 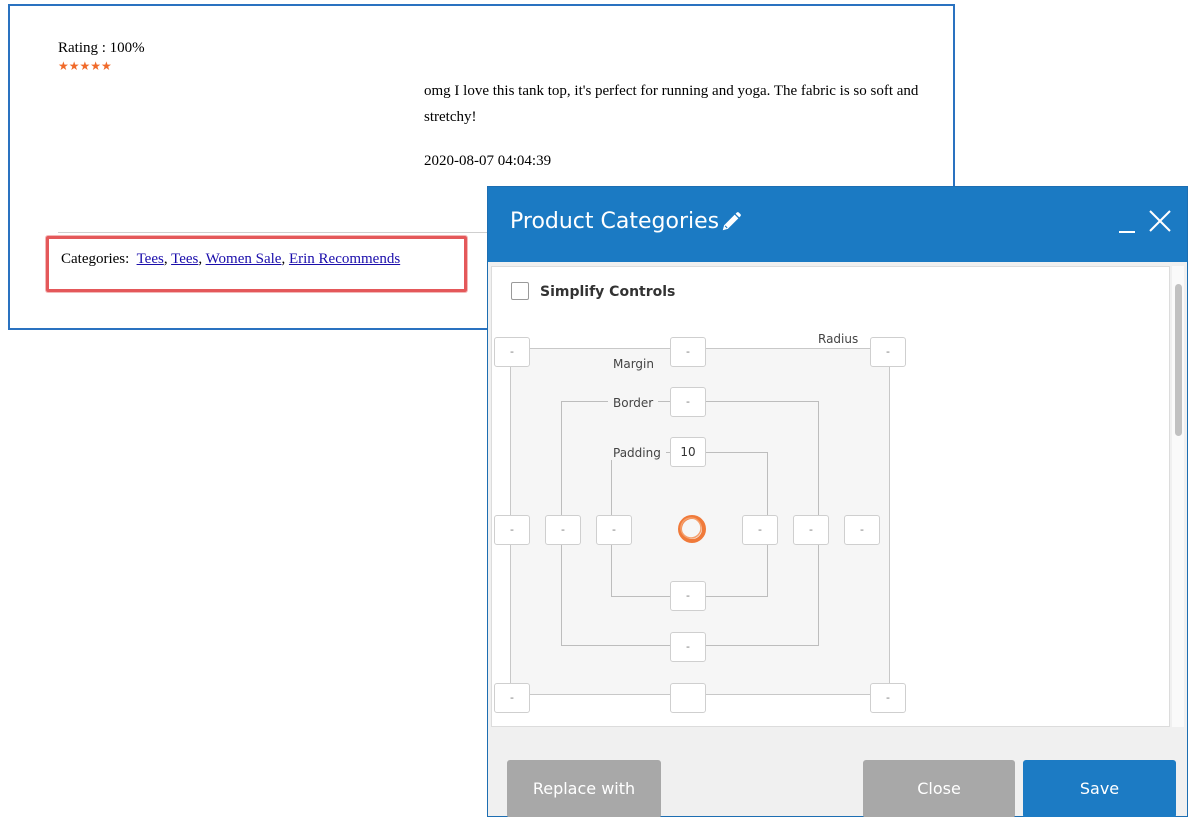 I want to click on padding-left-input: -, so click(x=614, y=530).